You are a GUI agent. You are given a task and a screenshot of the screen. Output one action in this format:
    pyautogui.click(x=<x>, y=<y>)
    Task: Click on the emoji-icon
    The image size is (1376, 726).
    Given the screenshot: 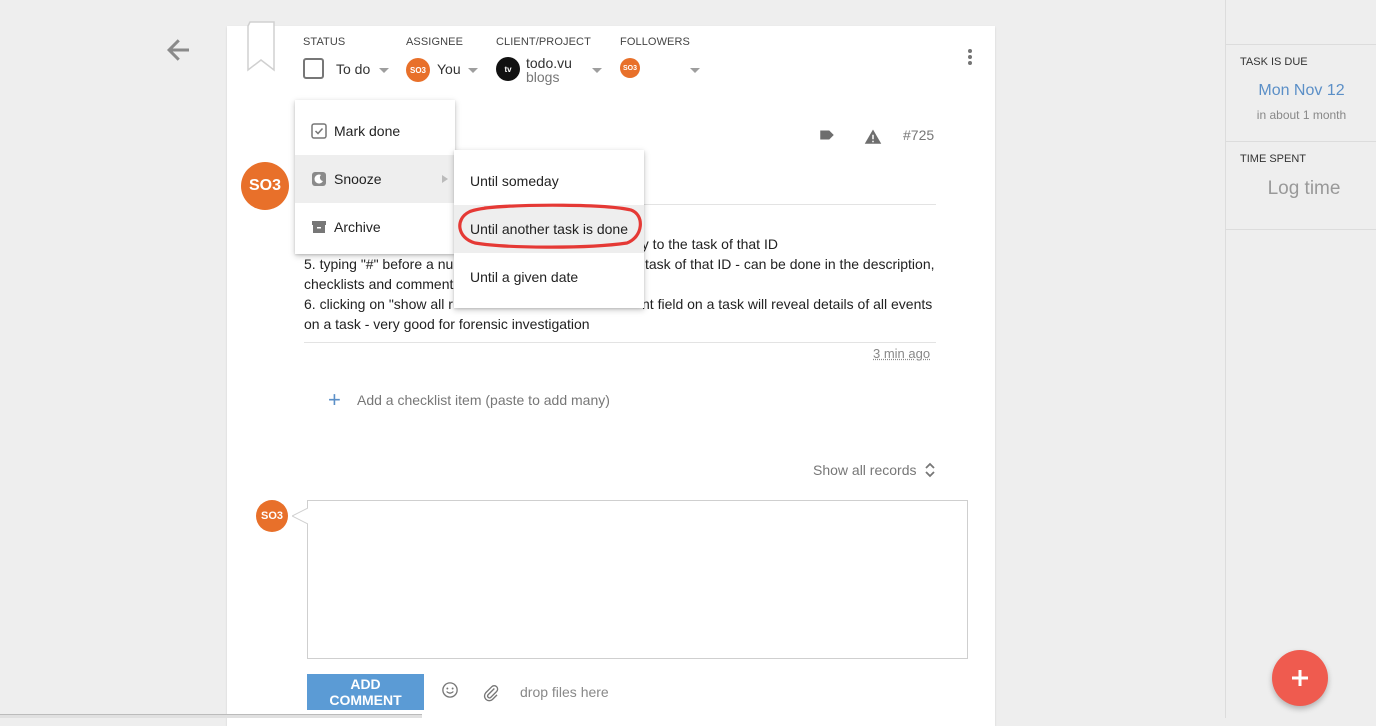 What is the action you would take?
    pyautogui.click(x=450, y=690)
    